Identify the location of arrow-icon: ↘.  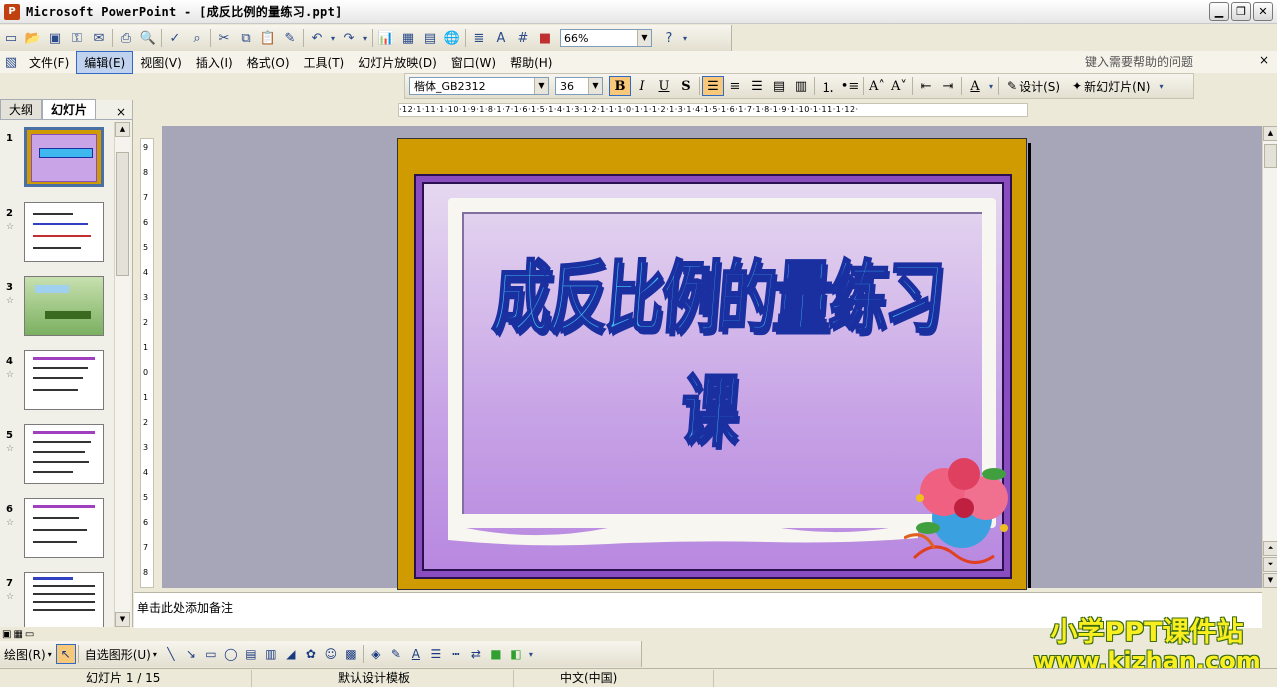
(191, 654).